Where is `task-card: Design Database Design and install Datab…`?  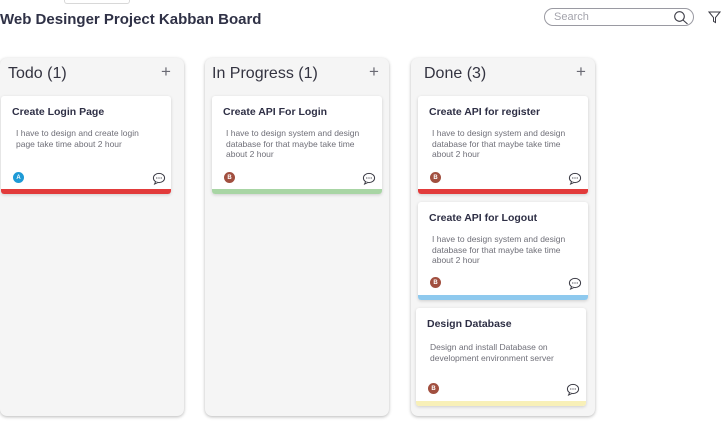 task-card: Design Database Design and install Datab… is located at coordinates (501, 357).